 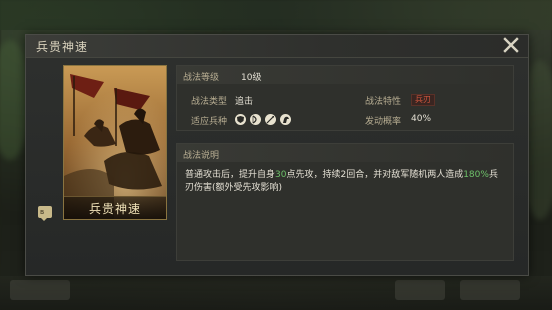 I want to click on description-heading: 战法说明, so click(x=201, y=156).